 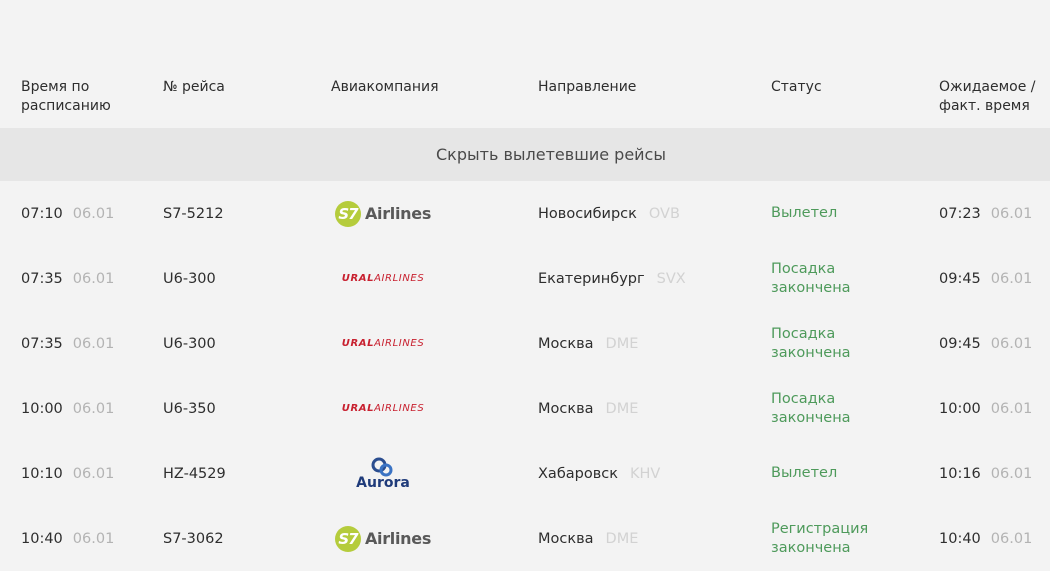 What do you see at coordinates (960, 213) in the screenshot?
I see `expected-time: 07:23` at bounding box center [960, 213].